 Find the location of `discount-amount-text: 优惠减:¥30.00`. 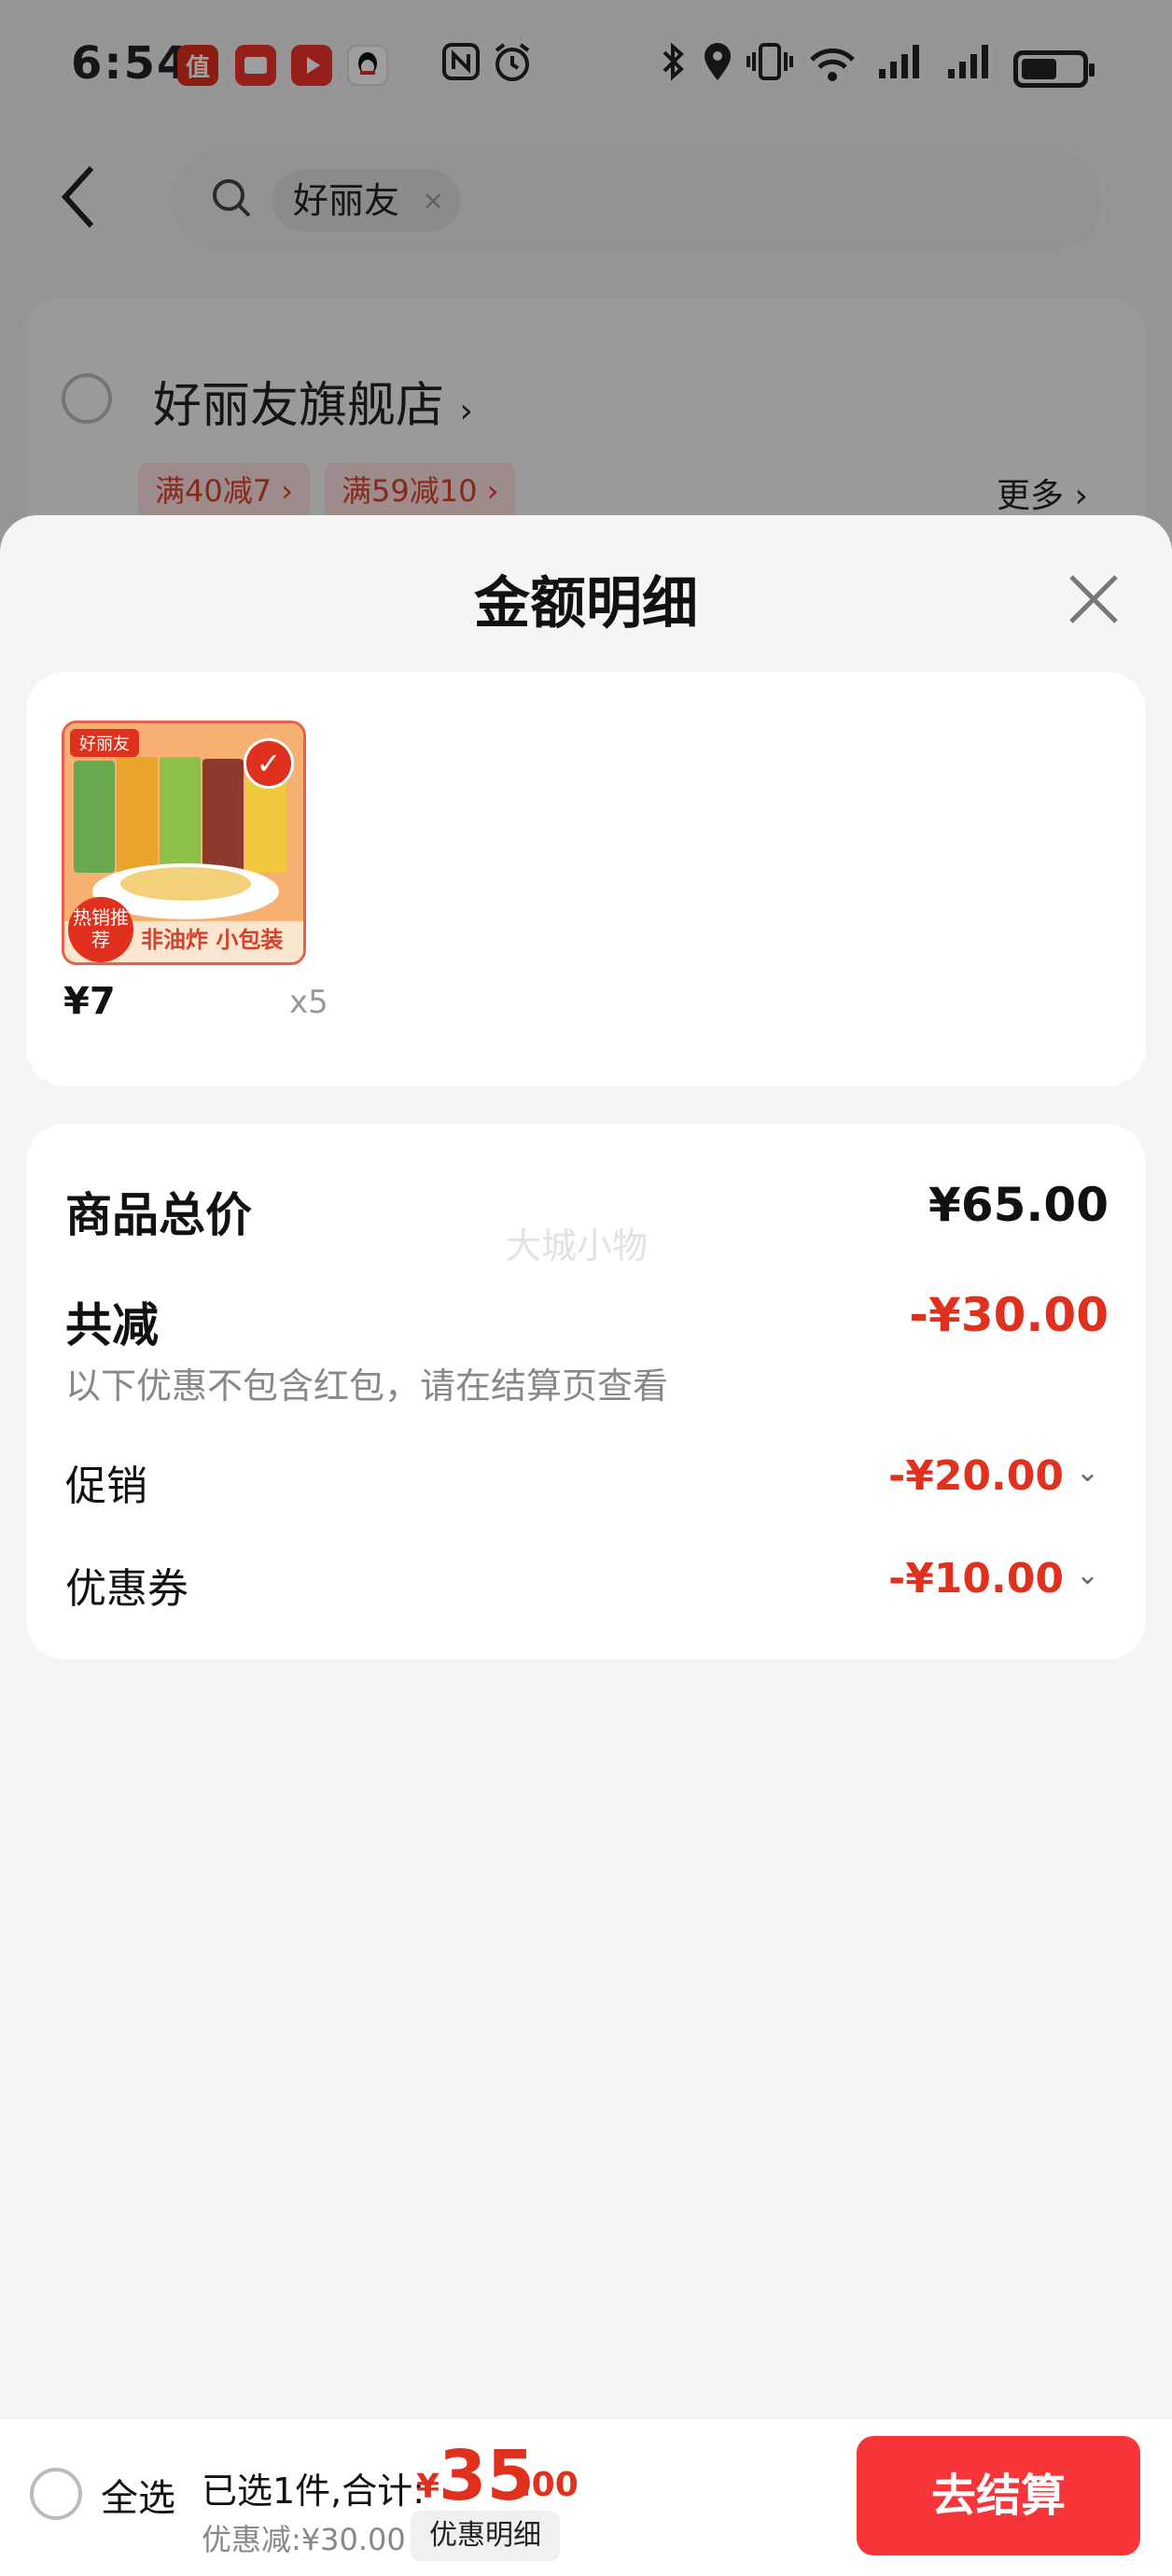

discount-amount-text: 优惠减:¥30.00 is located at coordinates (304, 2539).